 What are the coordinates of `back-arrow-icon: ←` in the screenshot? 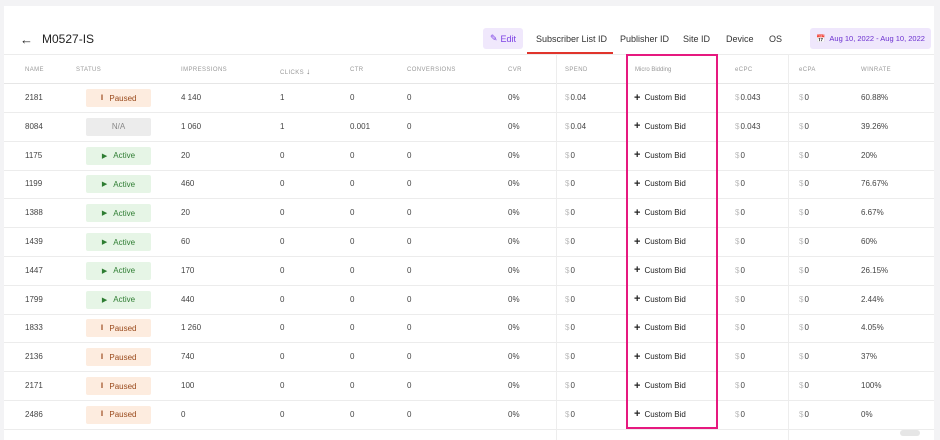 It's located at (26, 39).